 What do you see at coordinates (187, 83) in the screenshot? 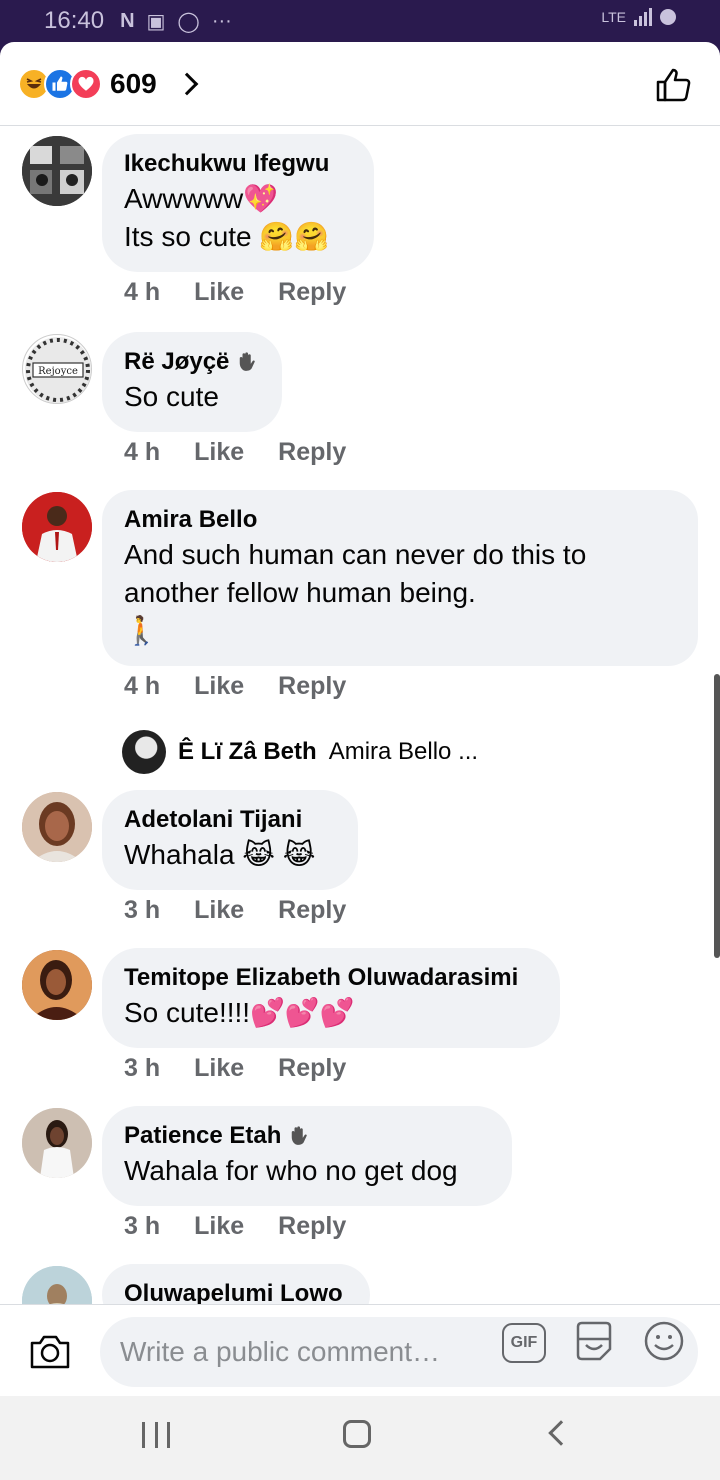
I see `chevron-right-icon` at bounding box center [187, 83].